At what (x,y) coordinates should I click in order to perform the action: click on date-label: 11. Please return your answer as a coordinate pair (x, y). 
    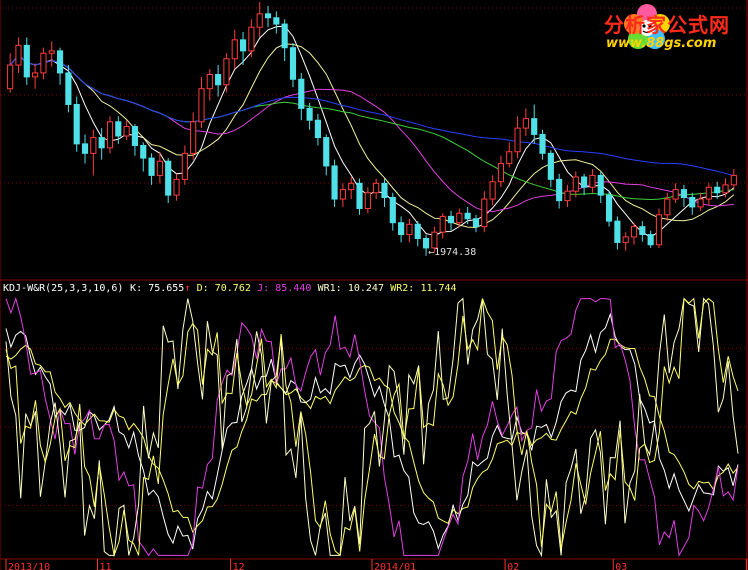
    Looking at the image, I should click on (106, 566).